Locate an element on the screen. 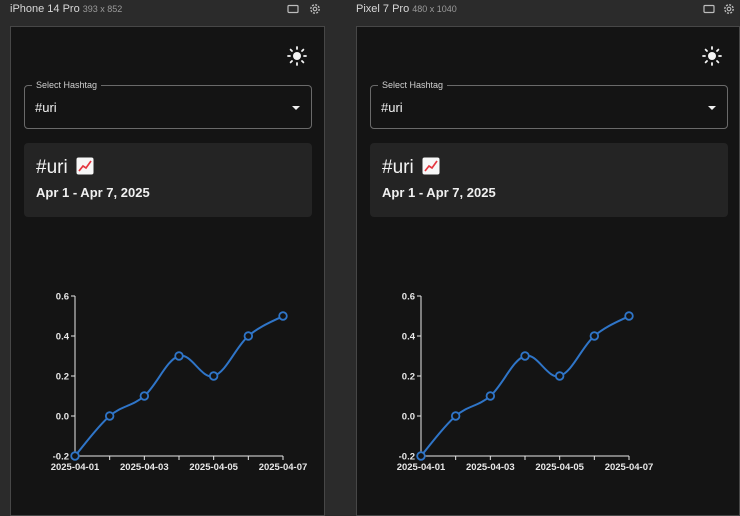  device-name: iPhone 14 Pro 393 x 852 is located at coordinates (66, 9).